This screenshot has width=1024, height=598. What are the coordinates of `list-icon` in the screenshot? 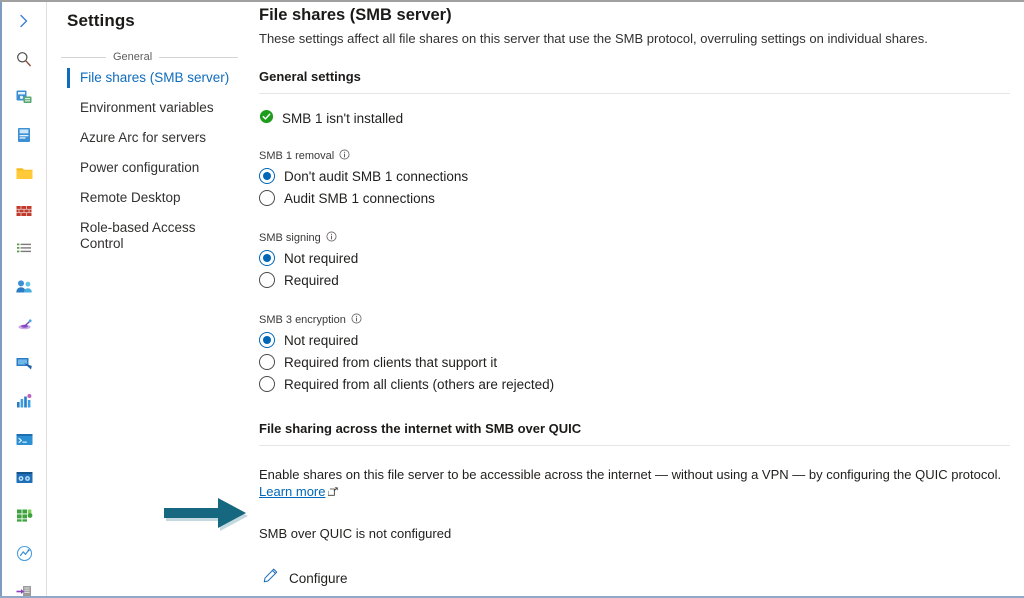 It's located at (24, 249).